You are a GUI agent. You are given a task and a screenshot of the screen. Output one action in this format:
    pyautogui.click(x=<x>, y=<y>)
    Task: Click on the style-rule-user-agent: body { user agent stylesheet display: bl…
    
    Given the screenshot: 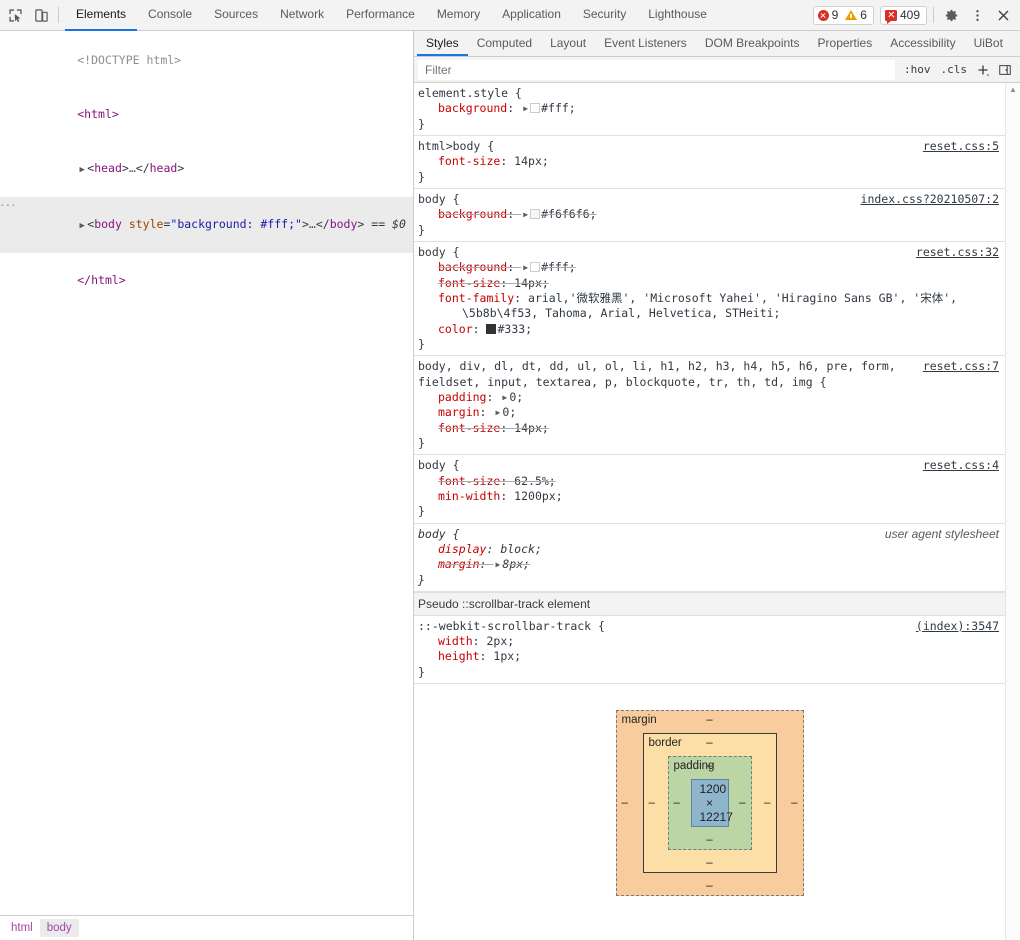 What is the action you would take?
    pyautogui.click(x=709, y=558)
    